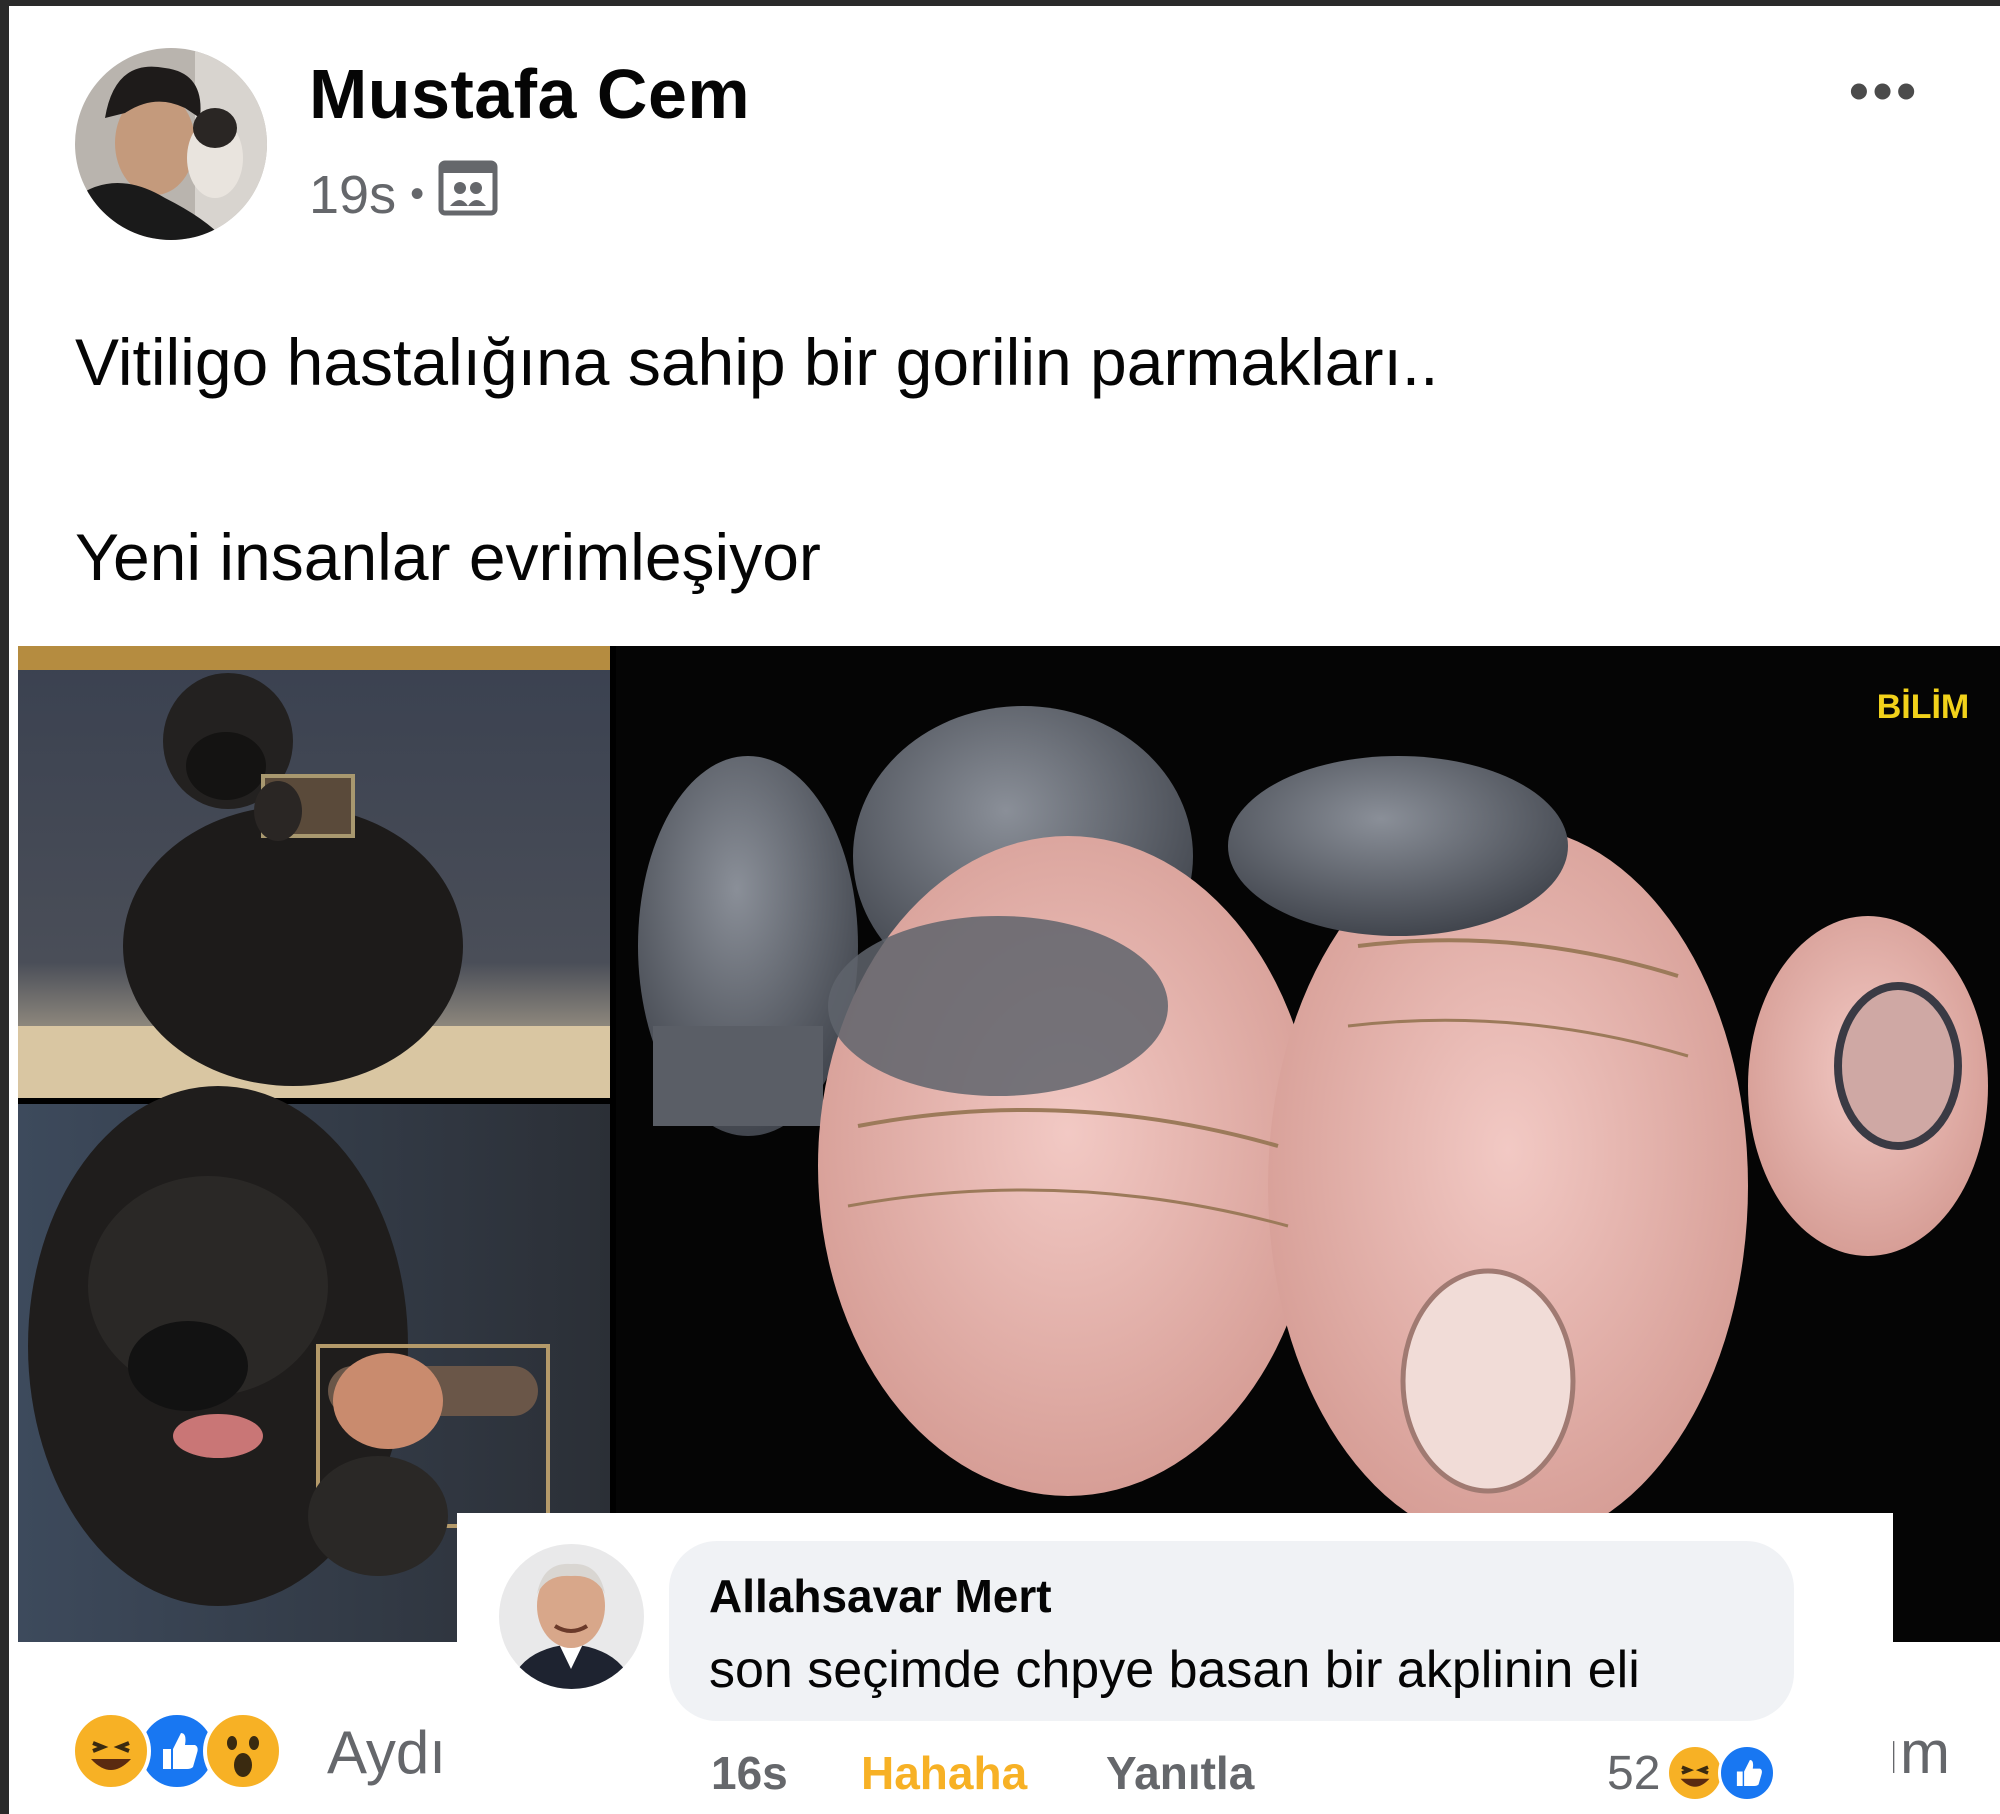 The height and width of the screenshot is (1814, 2000). I want to click on comment-reaction-summary: 52, so click(1692, 1773).